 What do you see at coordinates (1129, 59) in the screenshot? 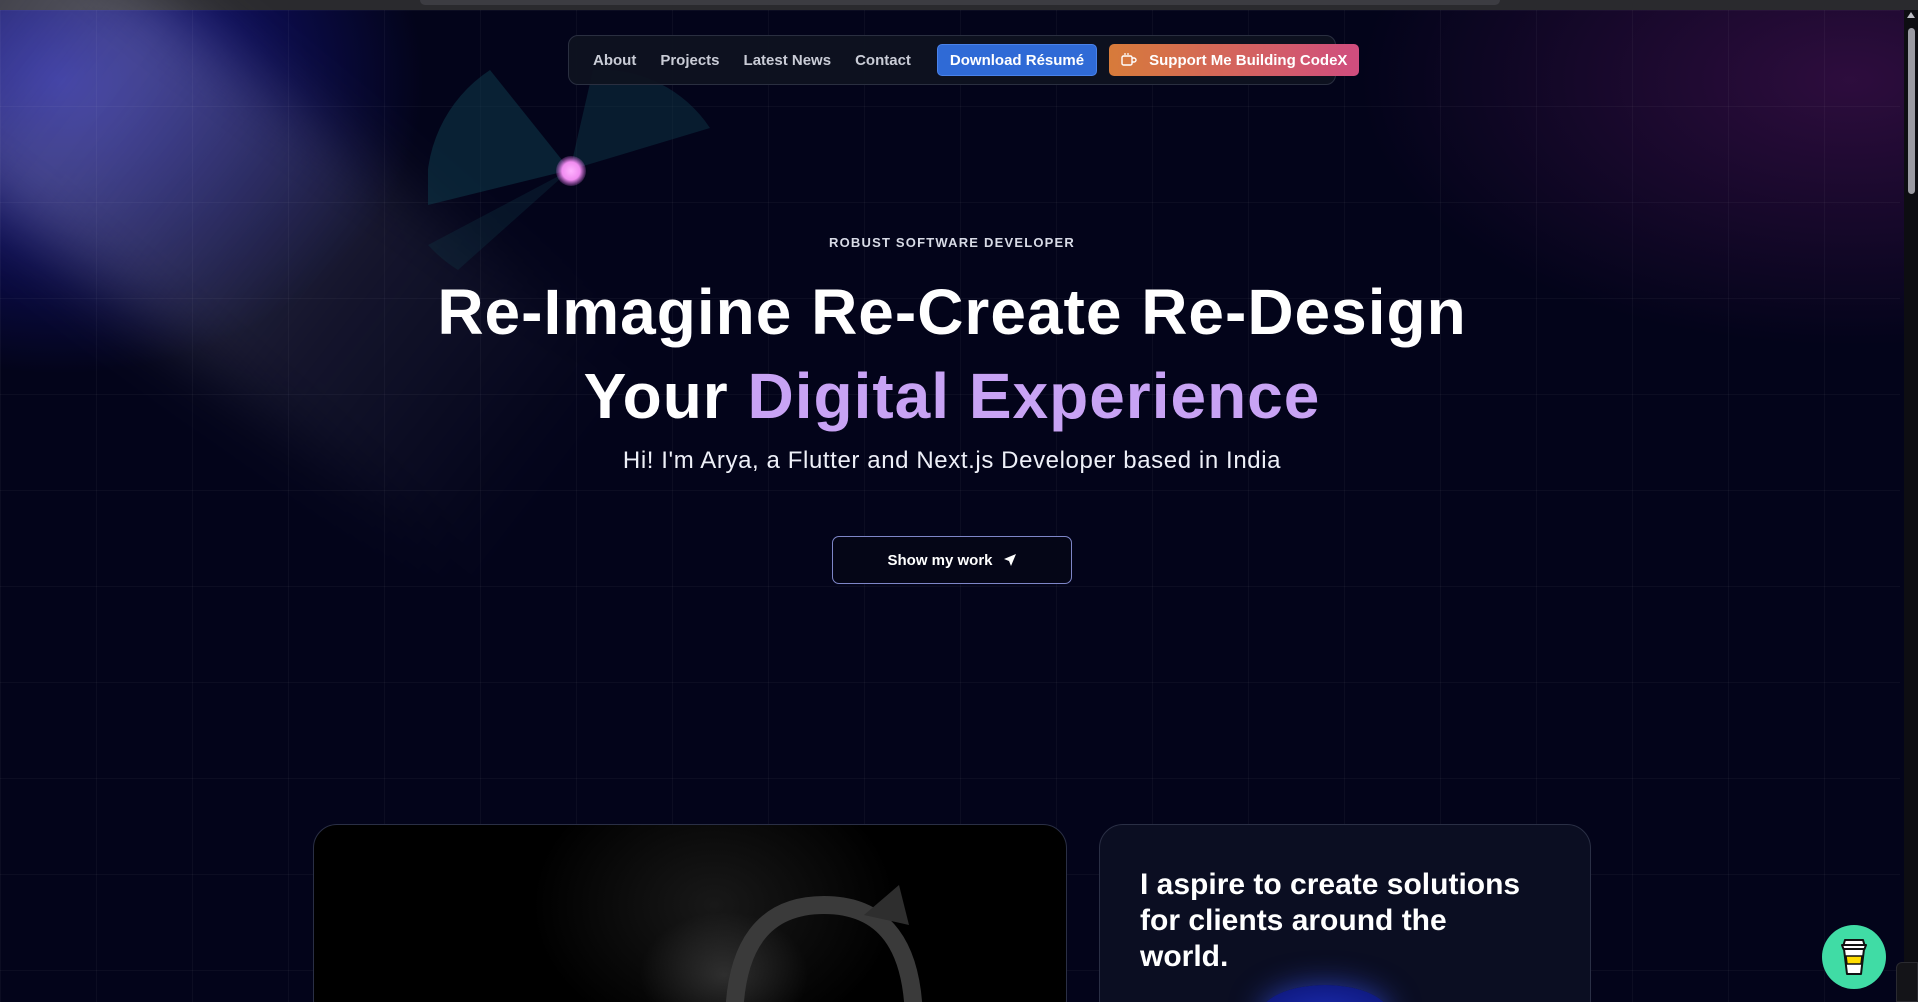
I see `coffee-cup-icon` at bounding box center [1129, 59].